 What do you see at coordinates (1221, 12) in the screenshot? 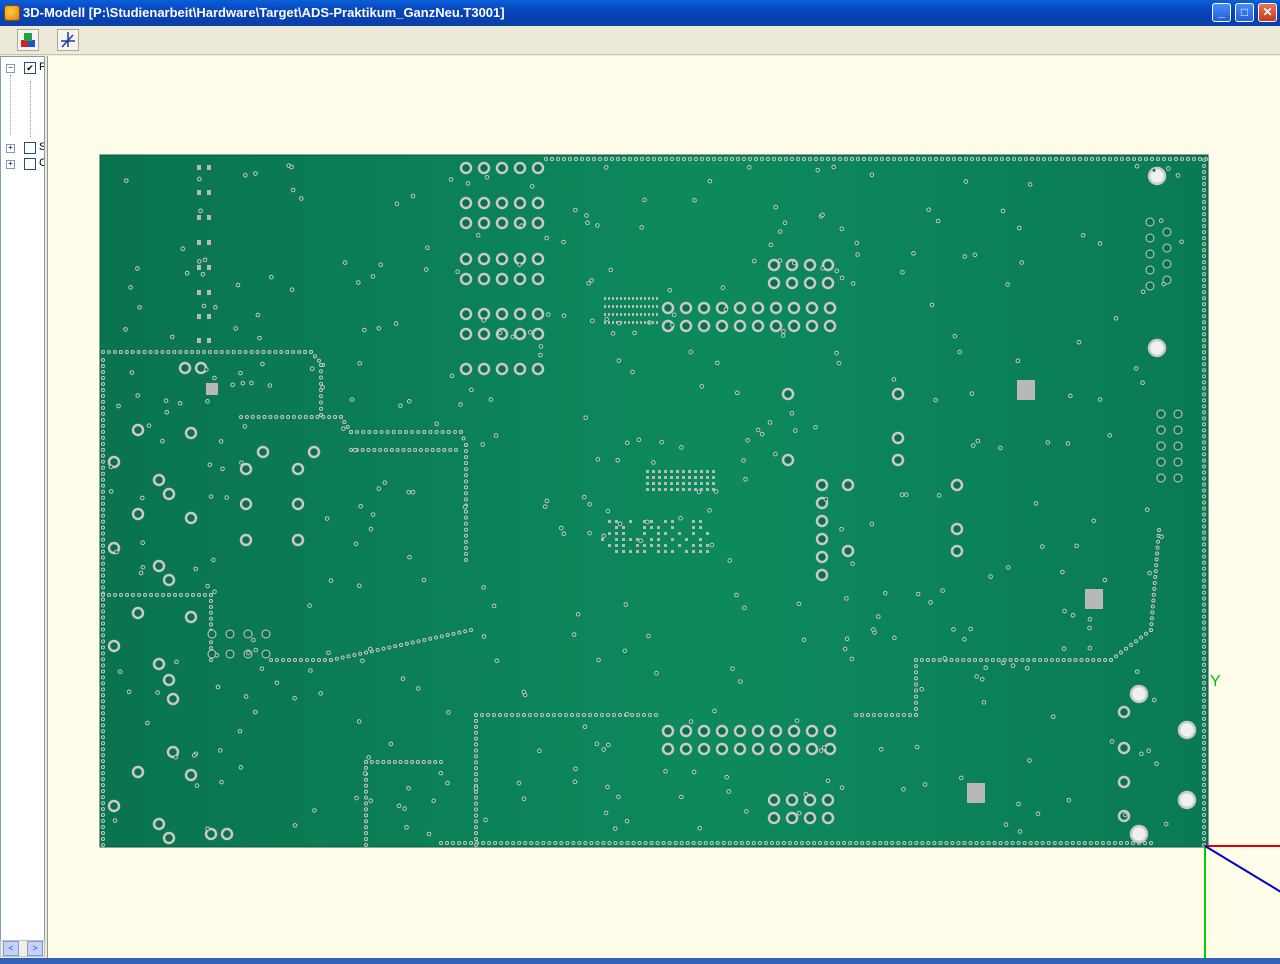
I see `minimize-button: _` at bounding box center [1221, 12].